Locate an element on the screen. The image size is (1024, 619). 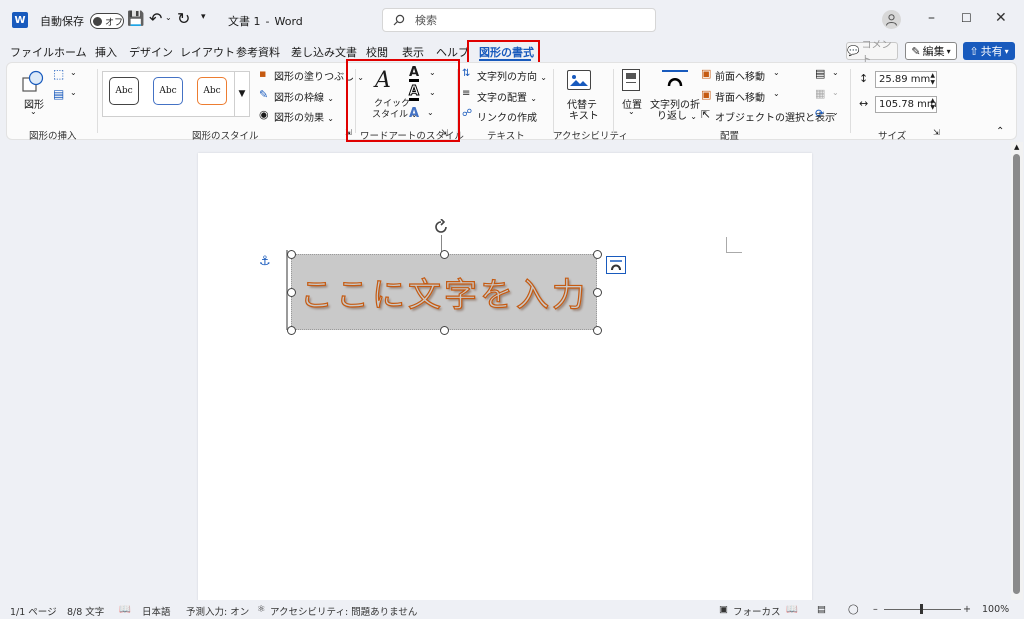
resize-handle-bottom-left is located at coordinates (291, 330).